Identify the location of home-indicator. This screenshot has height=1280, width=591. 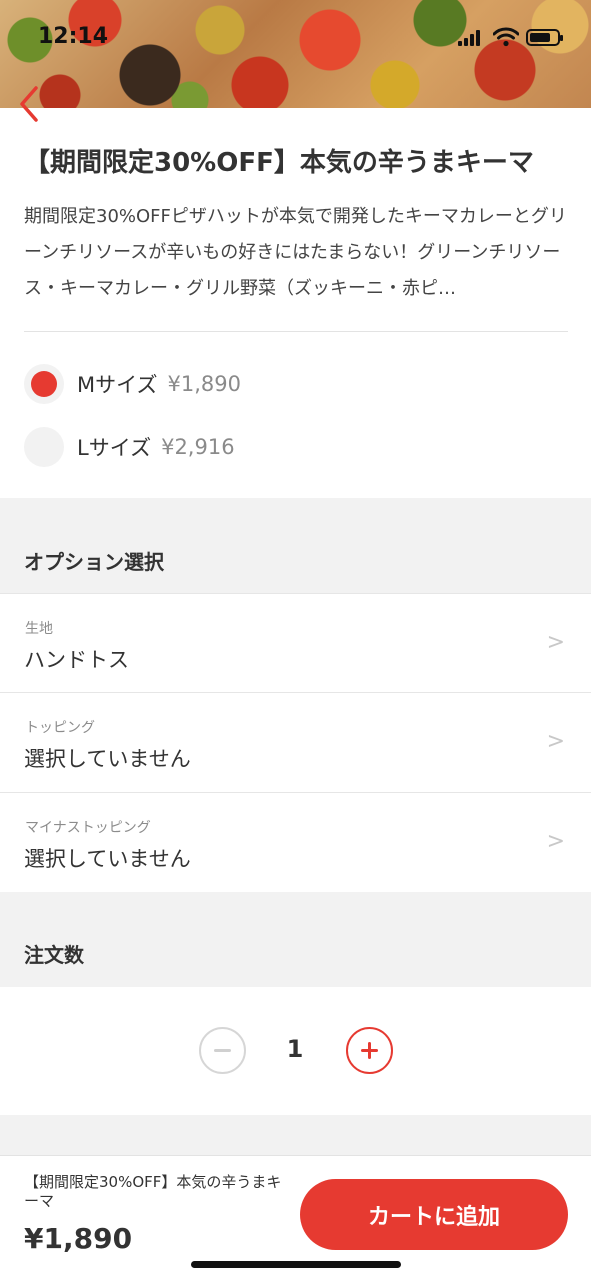
(296, 1264).